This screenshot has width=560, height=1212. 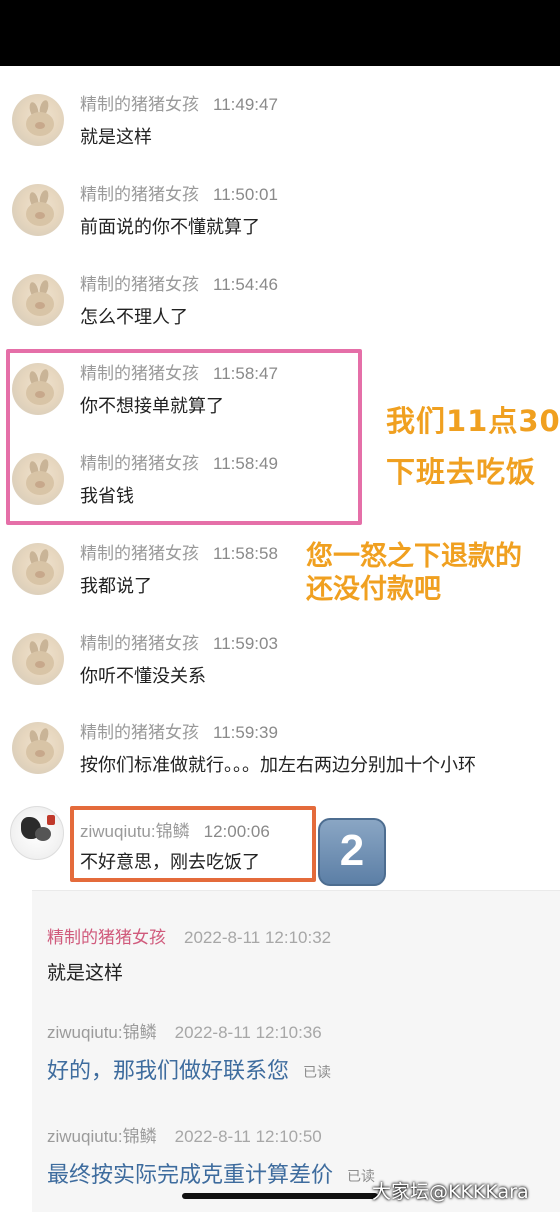 What do you see at coordinates (248, 1136) in the screenshot?
I see `message-date: 2022-8-11 12:10:50` at bounding box center [248, 1136].